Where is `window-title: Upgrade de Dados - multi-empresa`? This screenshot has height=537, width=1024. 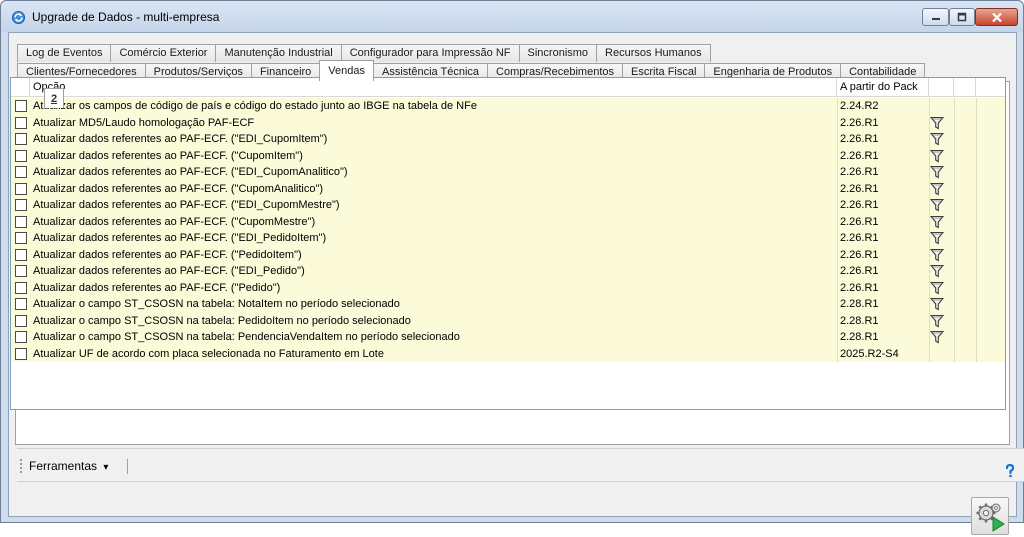 window-title: Upgrade de Dados - multi-empresa is located at coordinates (126, 17).